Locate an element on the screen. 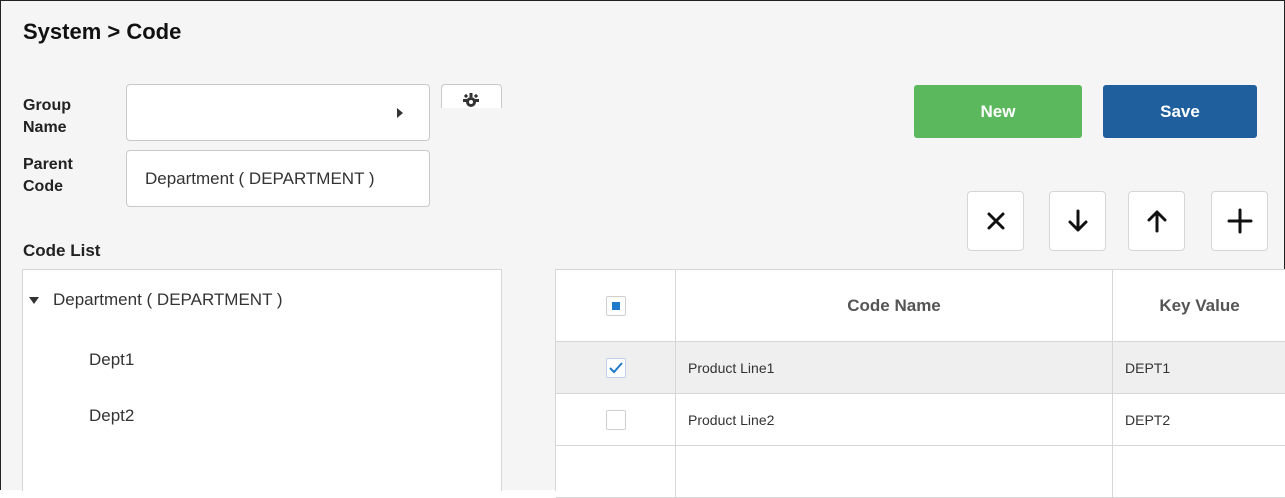  column-header-code-name: Code Name is located at coordinates (894, 306).